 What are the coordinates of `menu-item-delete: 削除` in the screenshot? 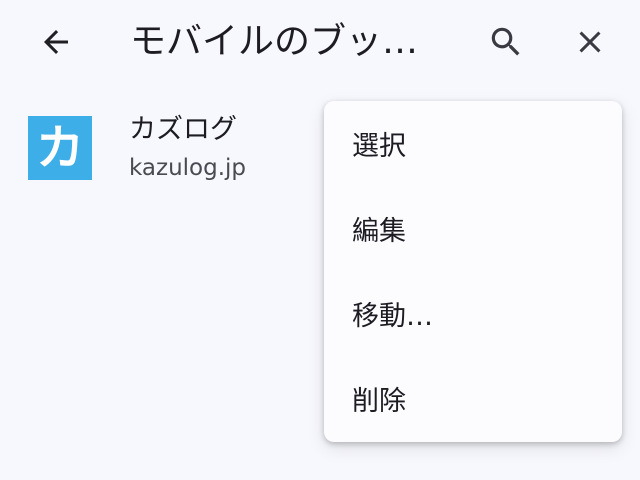 It's located at (473, 401).